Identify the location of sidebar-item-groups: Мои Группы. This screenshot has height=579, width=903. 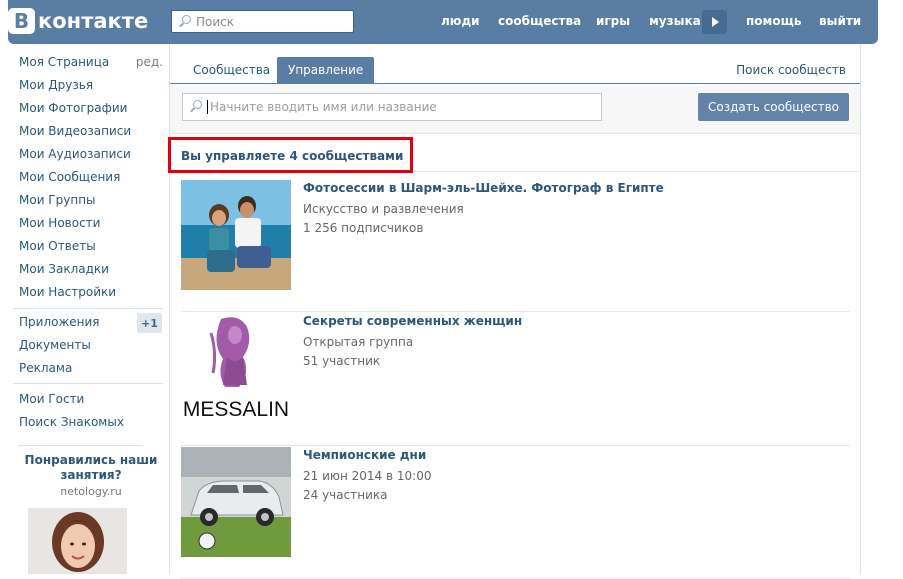
(57, 200).